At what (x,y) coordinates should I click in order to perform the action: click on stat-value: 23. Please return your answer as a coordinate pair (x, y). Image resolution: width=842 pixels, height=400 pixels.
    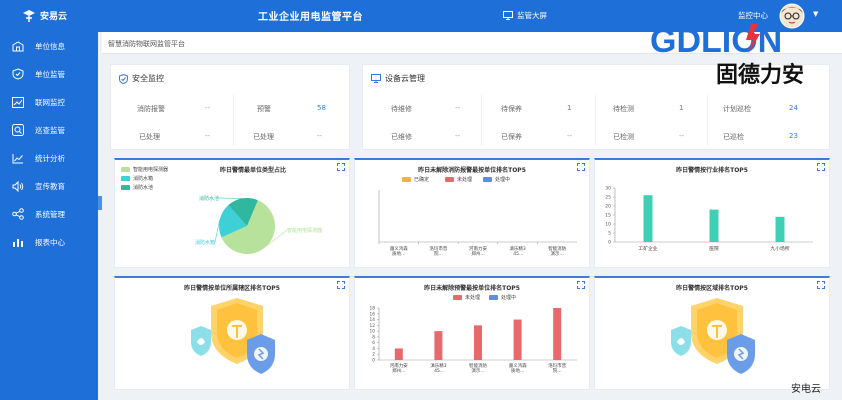
    Looking at the image, I should click on (793, 136).